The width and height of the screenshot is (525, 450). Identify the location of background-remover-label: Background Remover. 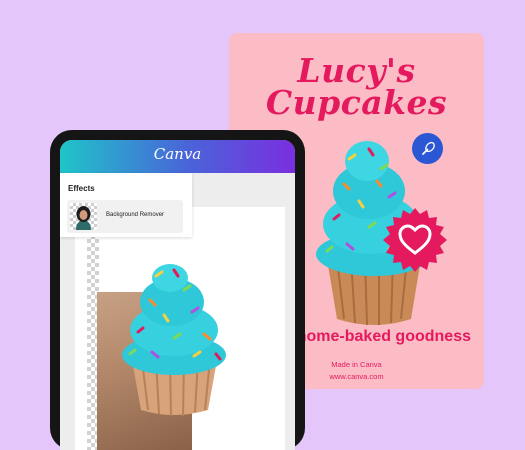
(135, 215).